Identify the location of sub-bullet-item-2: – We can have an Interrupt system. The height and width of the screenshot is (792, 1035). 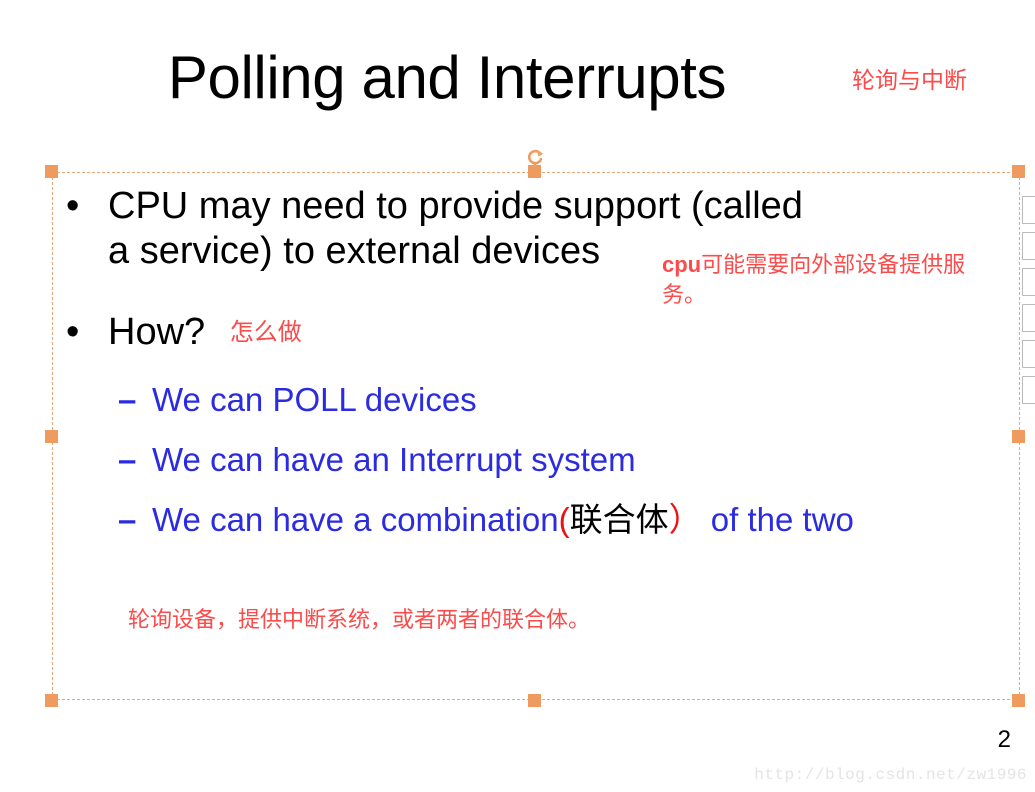
(547, 460).